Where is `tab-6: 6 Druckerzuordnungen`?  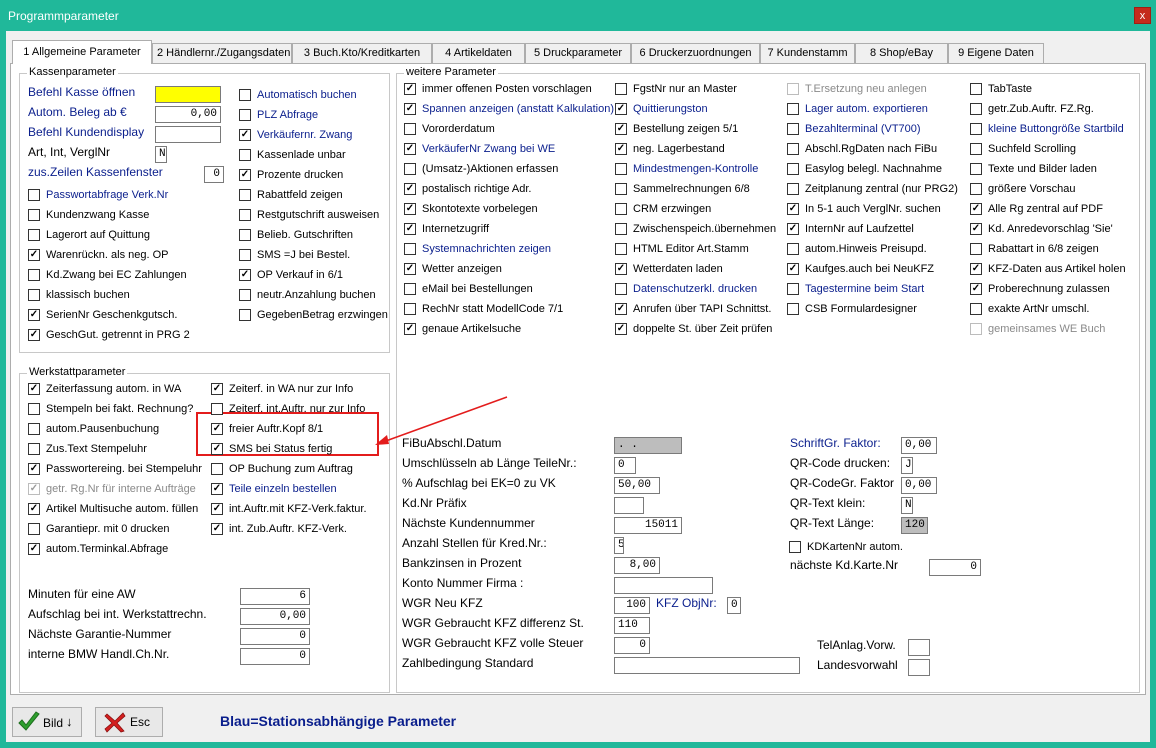 tab-6: 6 Druckerzuordnungen is located at coordinates (695, 53).